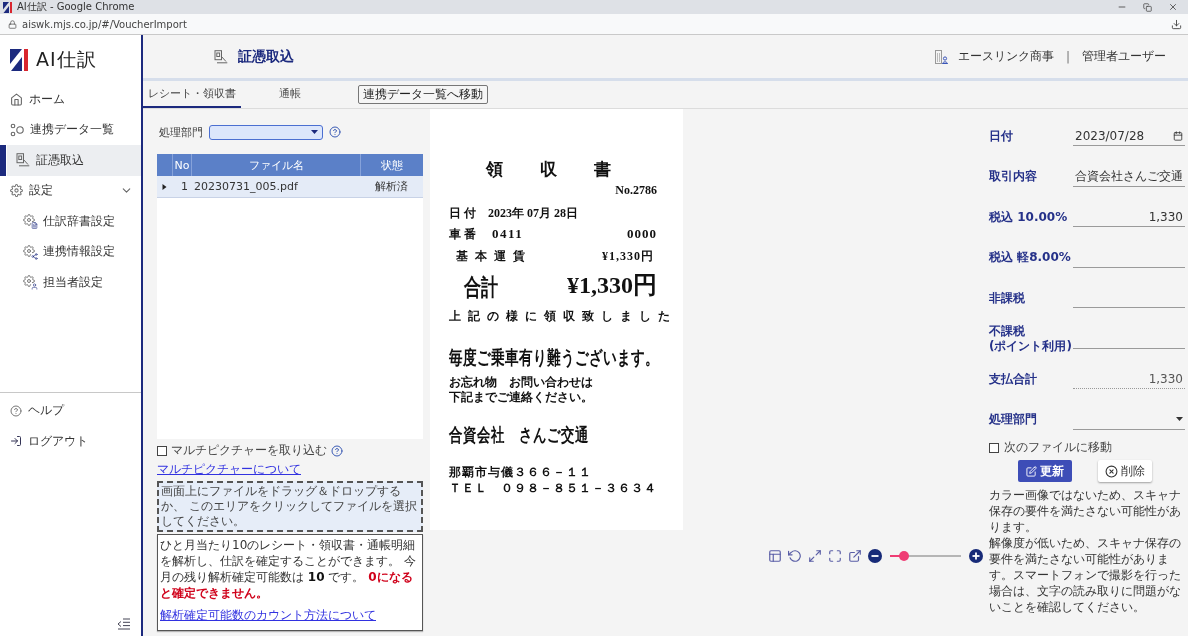 The image size is (1188, 636). What do you see at coordinates (16, 191) in the screenshot?
I see `settings-icon` at bounding box center [16, 191].